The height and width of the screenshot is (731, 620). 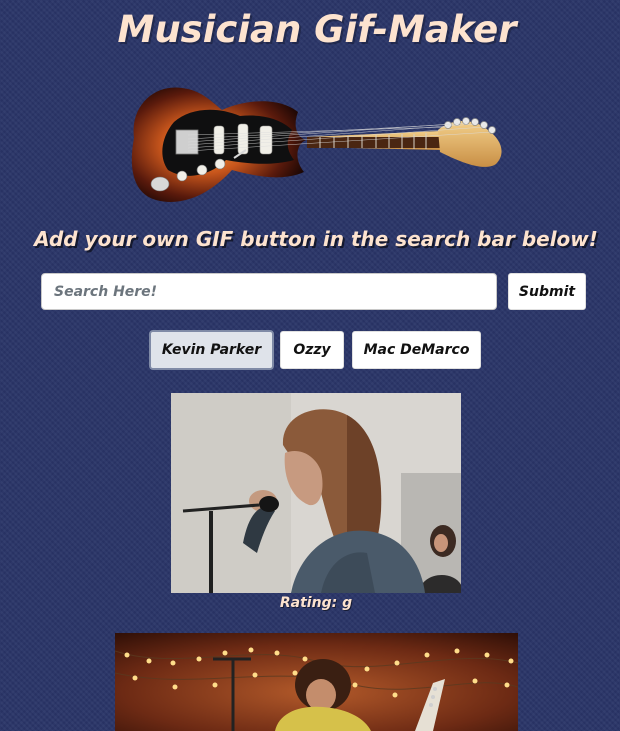 What do you see at coordinates (316, 682) in the screenshot?
I see `gif-result-guitarist` at bounding box center [316, 682].